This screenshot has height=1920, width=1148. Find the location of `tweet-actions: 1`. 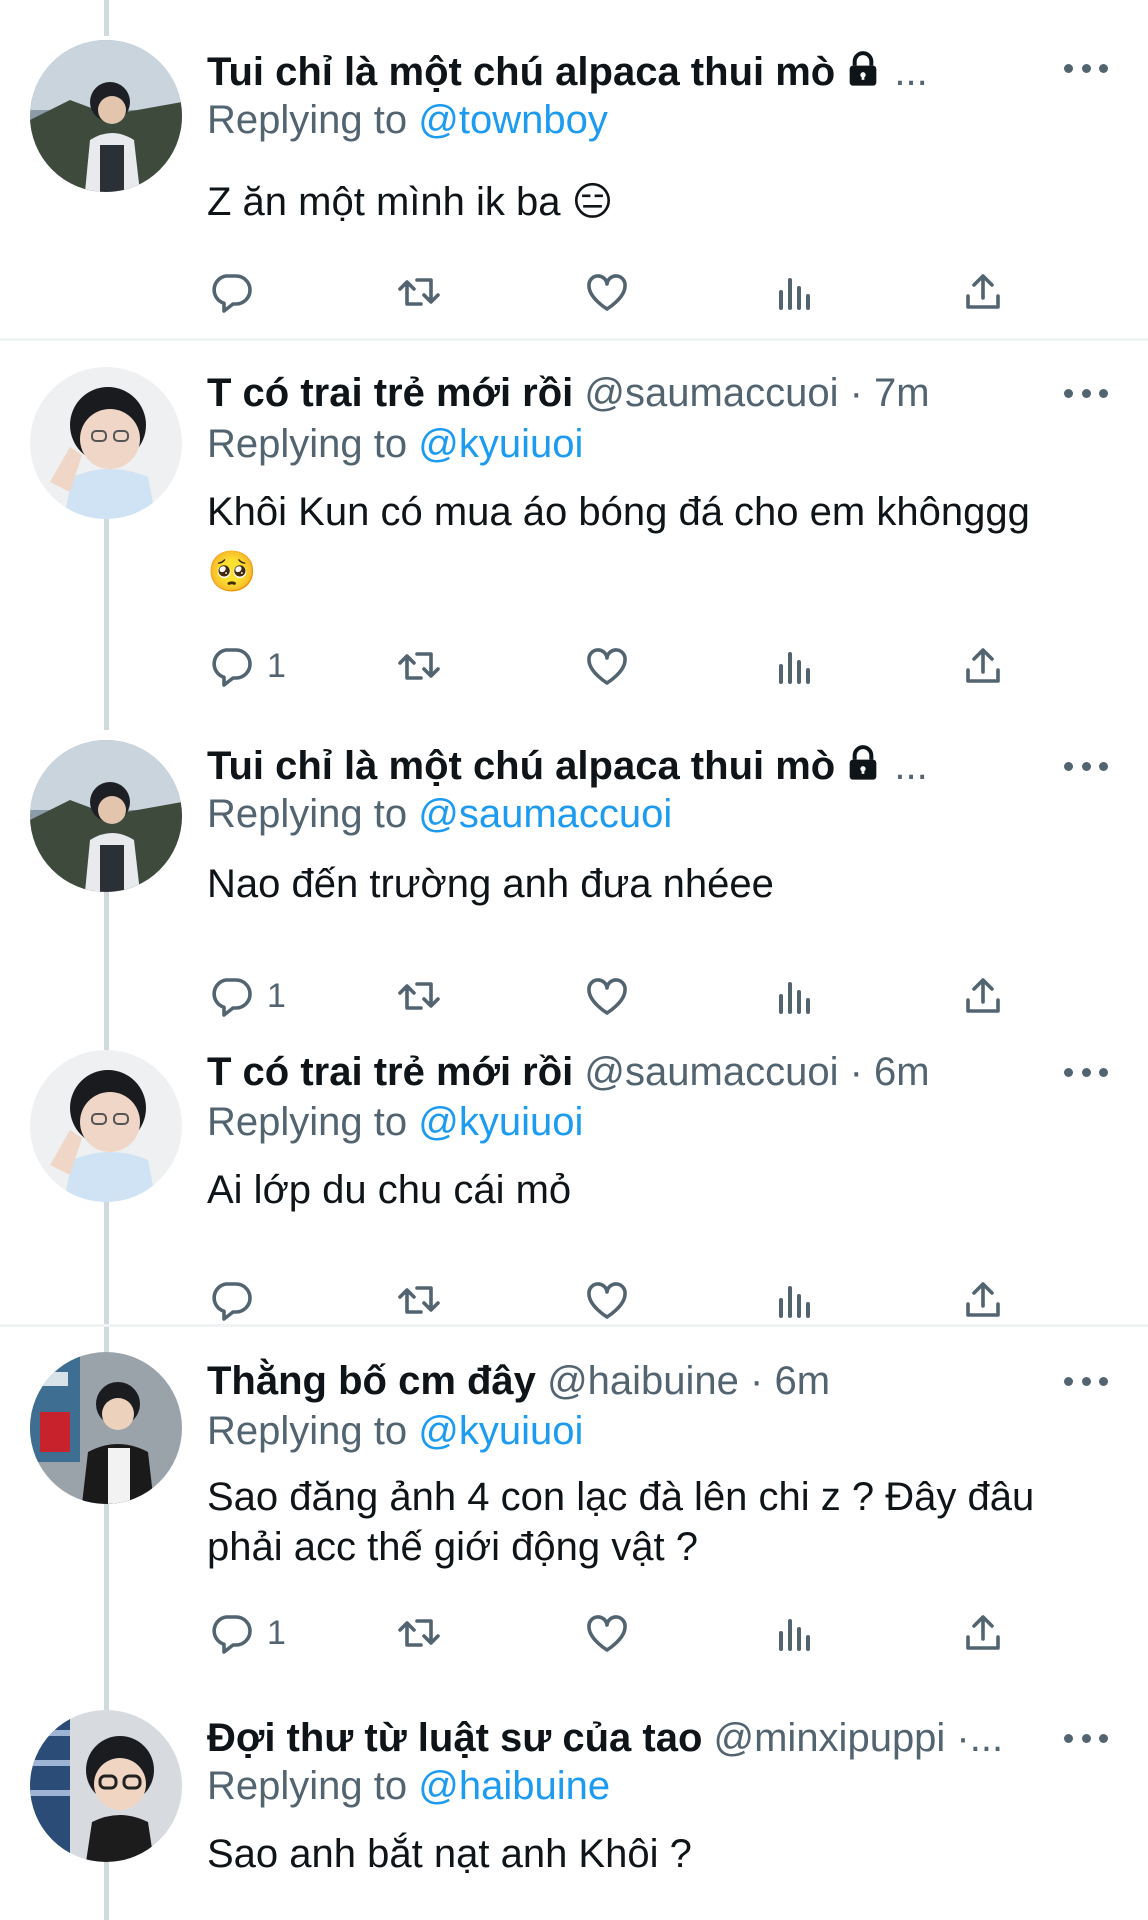

tweet-actions: 1 is located at coordinates (607, 1633).